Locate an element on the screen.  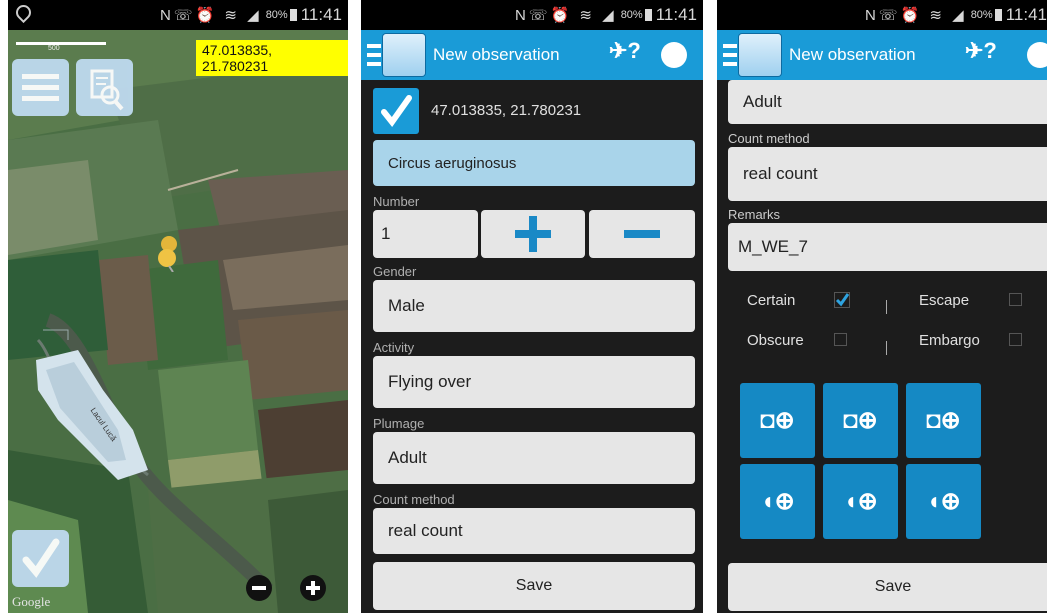
escape-label: Escape is located at coordinates (944, 300).